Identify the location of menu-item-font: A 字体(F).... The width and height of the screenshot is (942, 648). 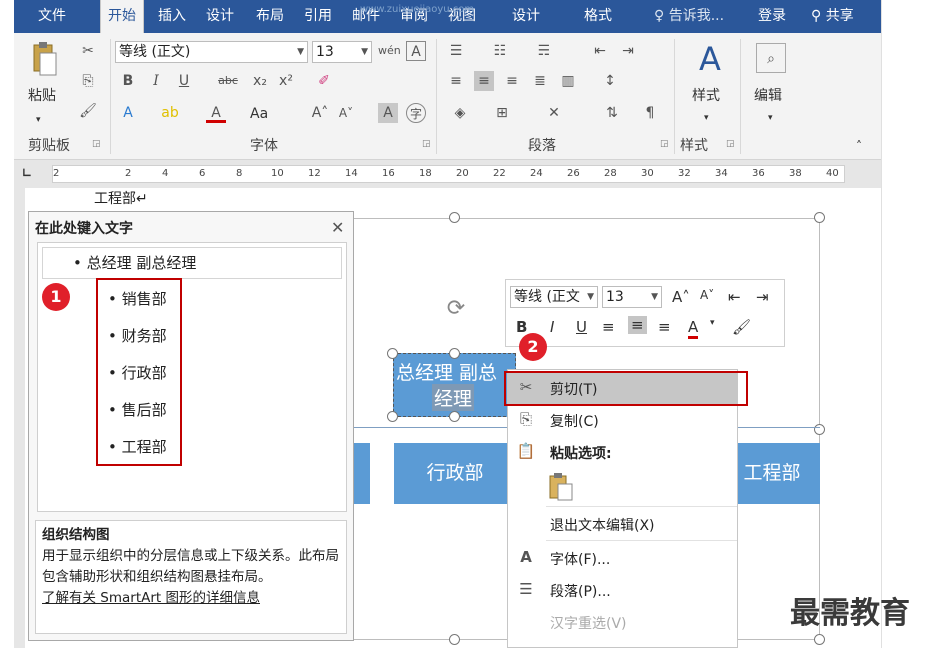
(622, 558).